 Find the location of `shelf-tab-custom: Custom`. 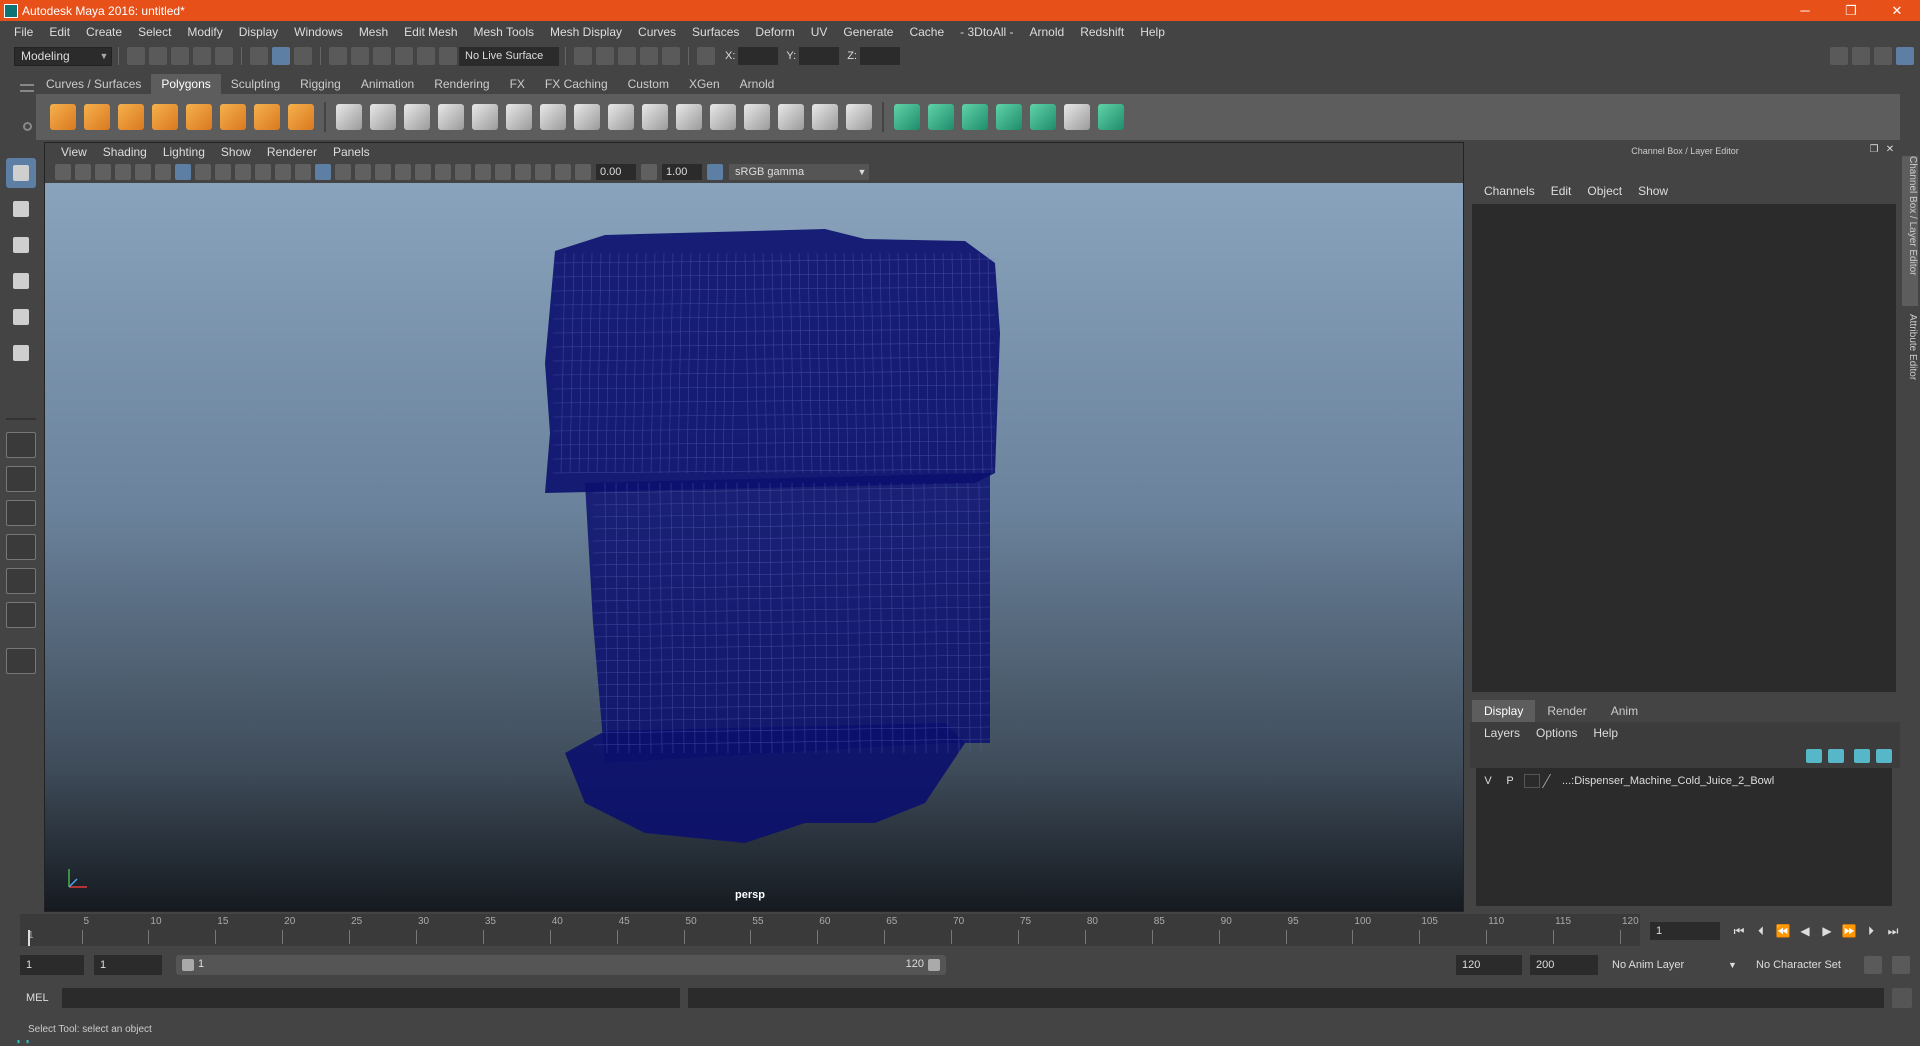

shelf-tab-custom: Custom is located at coordinates (648, 84).